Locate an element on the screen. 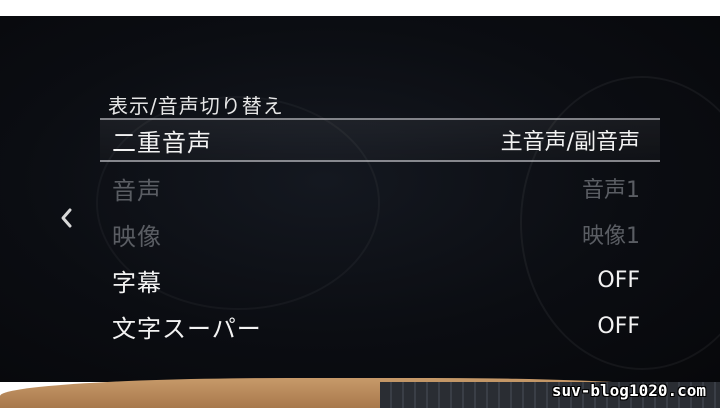 The width and height of the screenshot is (720, 408). menu-item-audio: 音声 音声1 is located at coordinates (380, 188).